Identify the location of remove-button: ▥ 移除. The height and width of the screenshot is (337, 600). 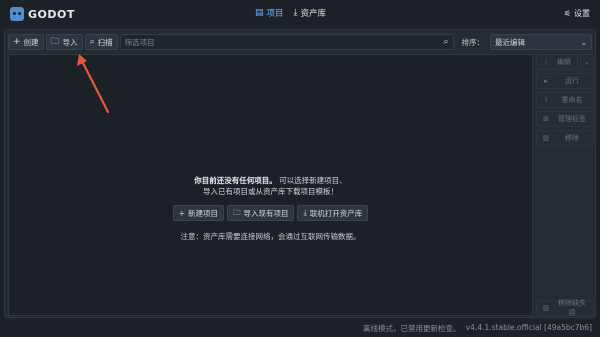
(565, 138).